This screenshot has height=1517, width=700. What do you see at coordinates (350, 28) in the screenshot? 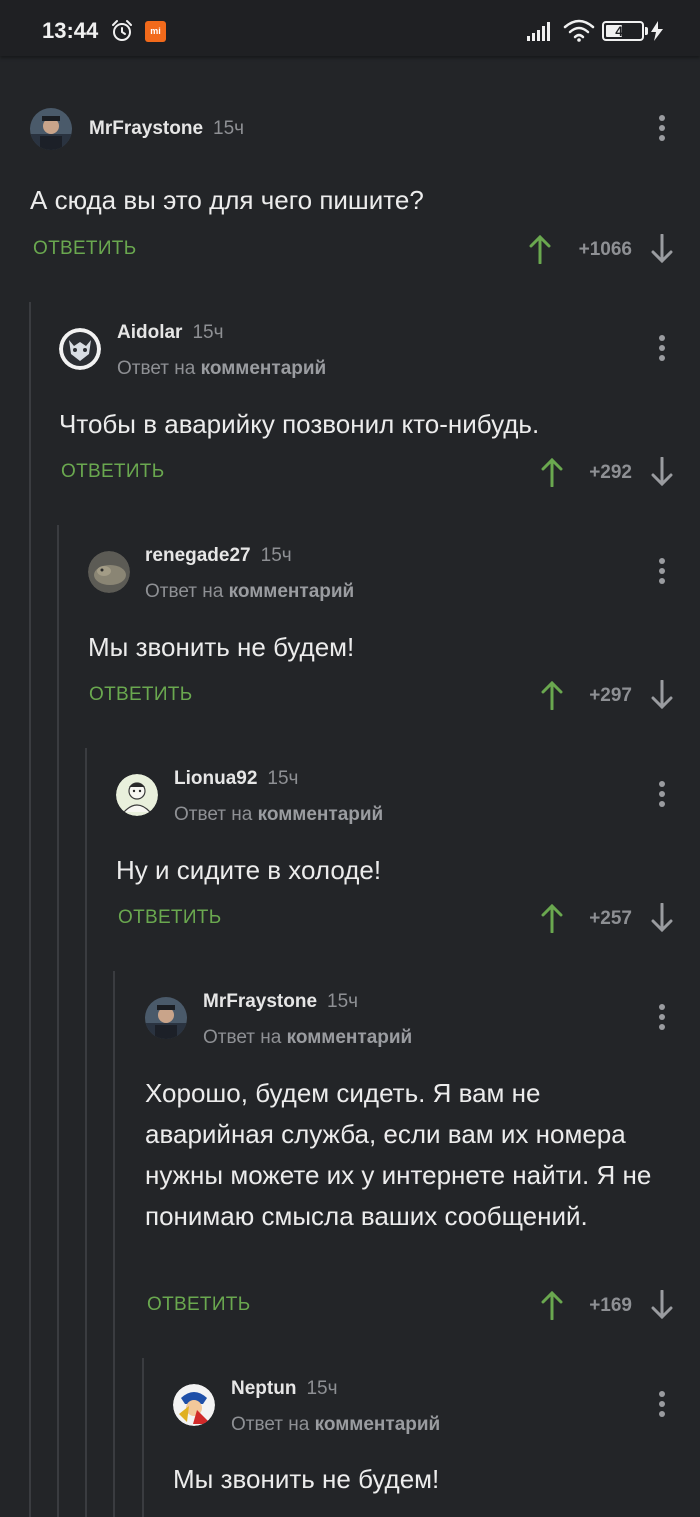
I see `status-bar: 13:44 mi 46` at bounding box center [350, 28].